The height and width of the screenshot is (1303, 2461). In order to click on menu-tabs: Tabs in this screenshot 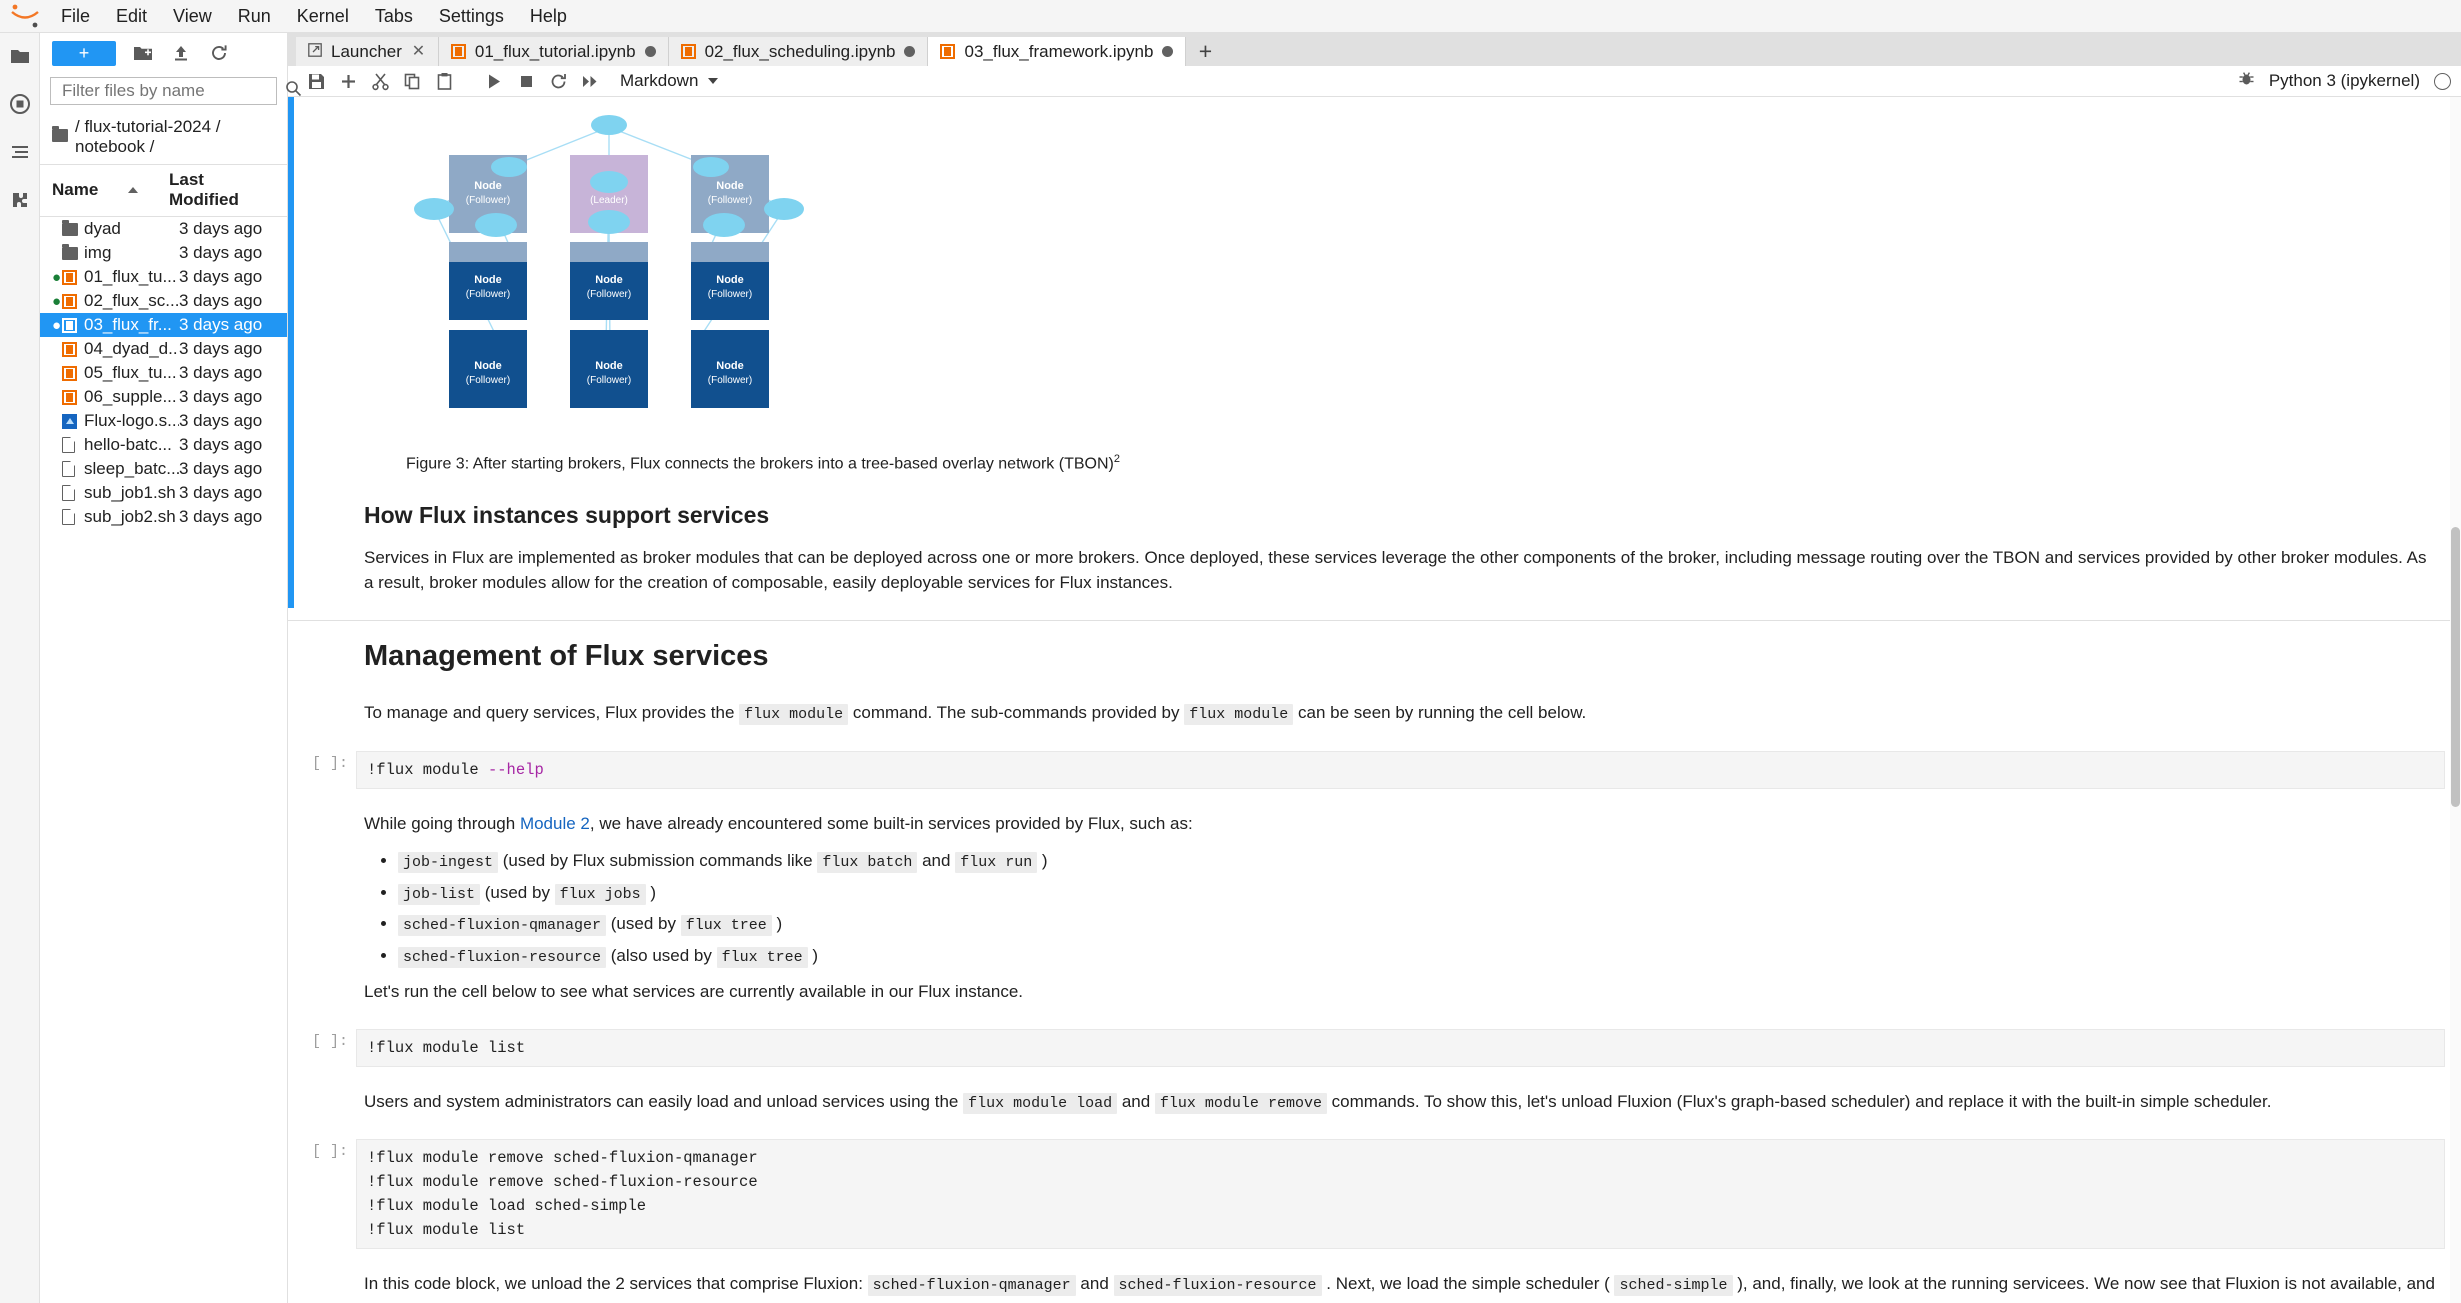, I will do `click(394, 16)`.